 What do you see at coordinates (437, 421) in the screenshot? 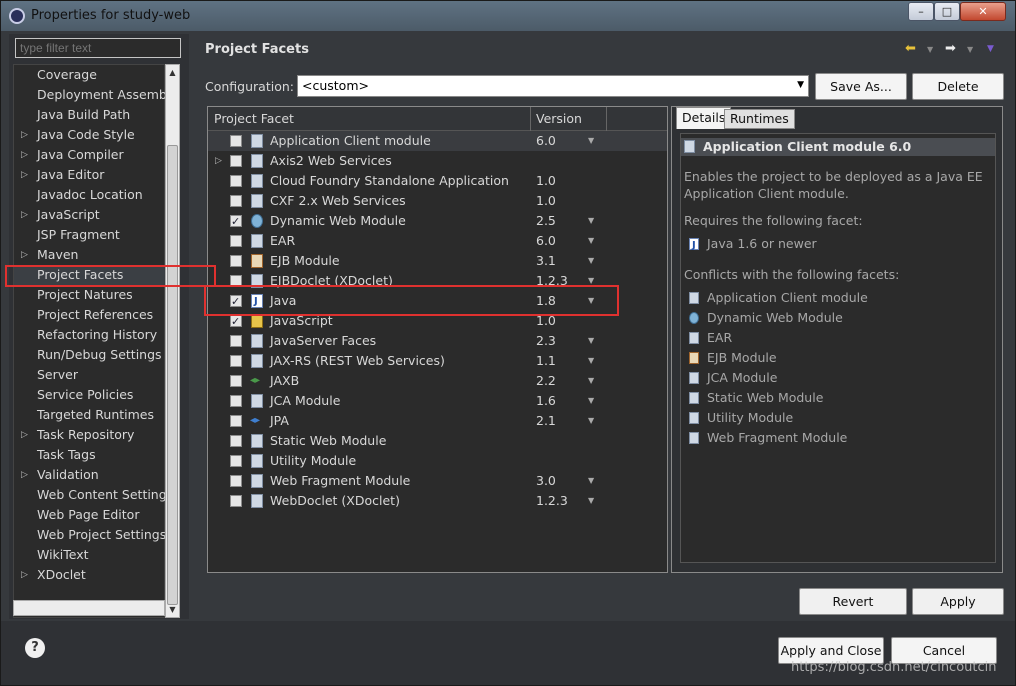
I see `table-row: JPA 2.1 ▼` at bounding box center [437, 421].